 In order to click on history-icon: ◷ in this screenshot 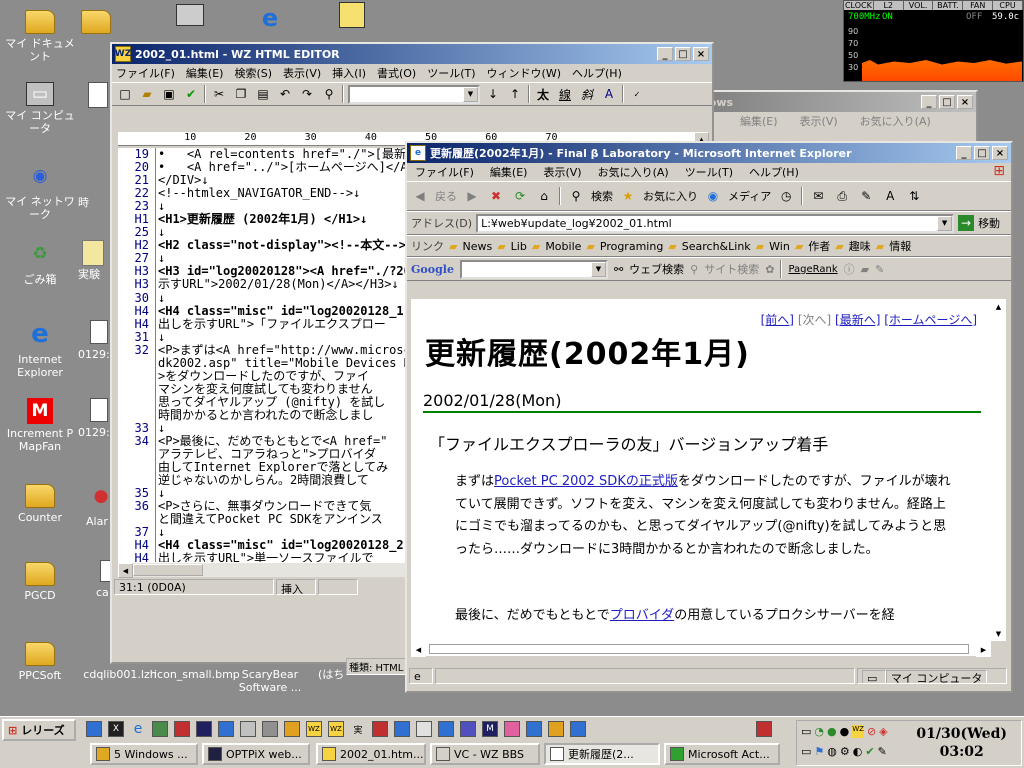, I will do `click(786, 196)`.